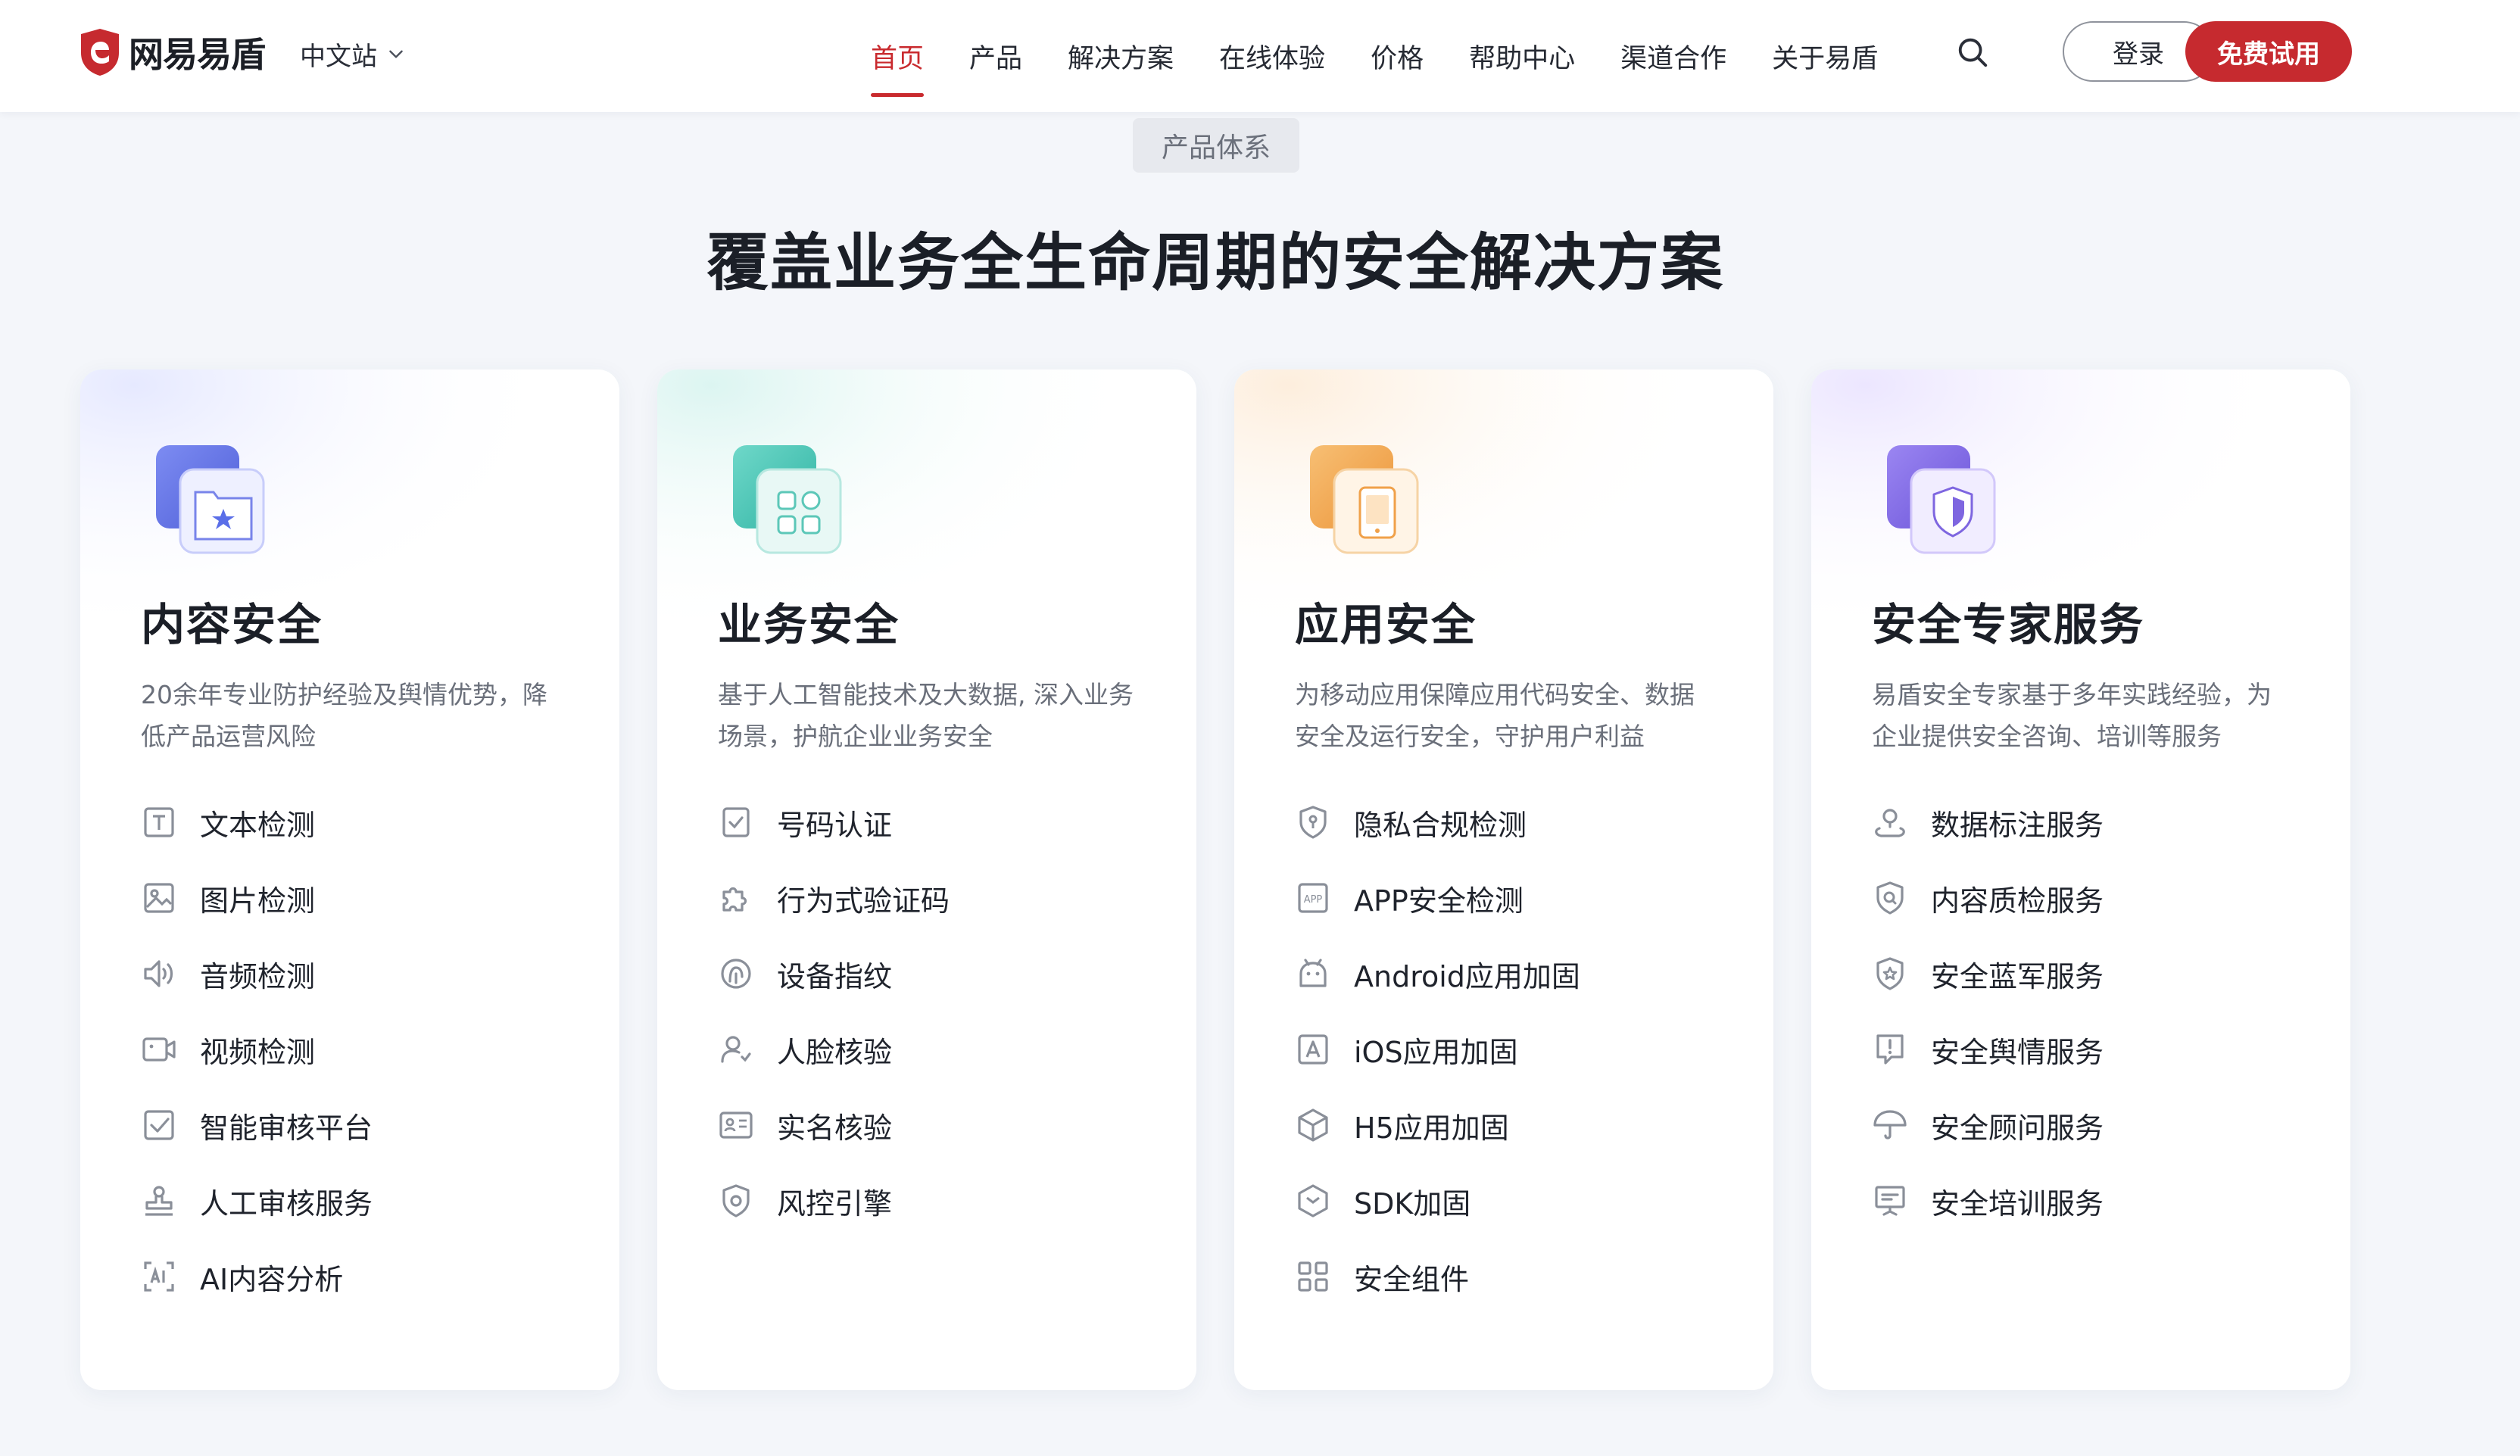 This screenshot has height=1456, width=2520. What do you see at coordinates (1890, 1125) in the screenshot?
I see `umbrella-icon` at bounding box center [1890, 1125].